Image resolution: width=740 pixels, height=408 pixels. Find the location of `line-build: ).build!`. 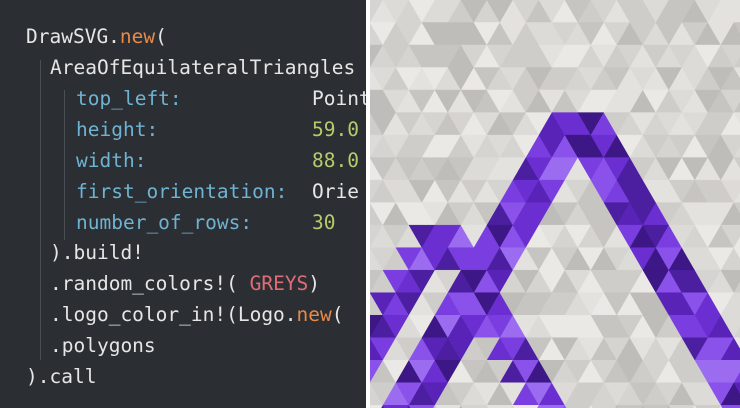

line-build: ).build! is located at coordinates (97, 253).